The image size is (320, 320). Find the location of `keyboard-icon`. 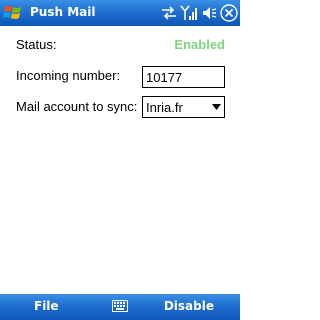

keyboard-icon is located at coordinates (120, 306).